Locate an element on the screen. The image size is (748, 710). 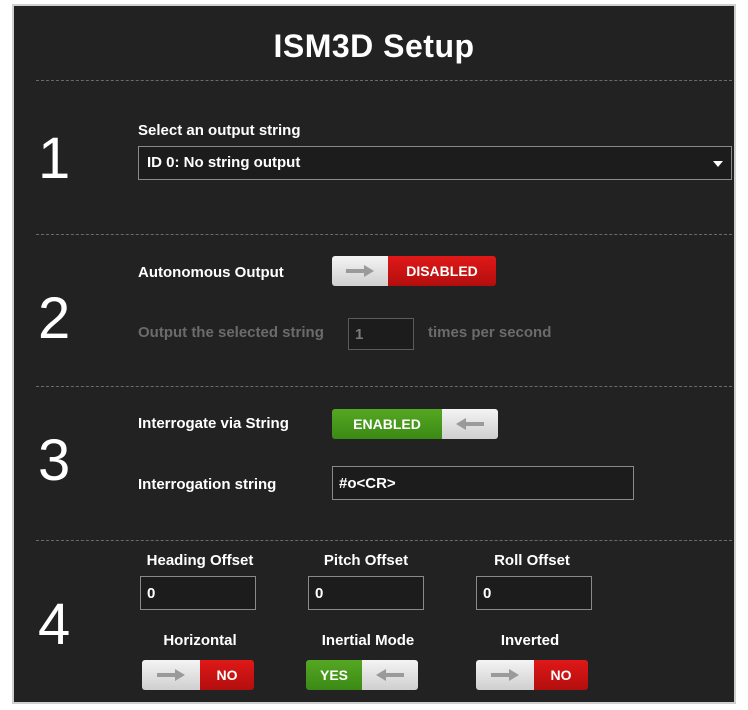
roll-offset-input is located at coordinates (534, 593).